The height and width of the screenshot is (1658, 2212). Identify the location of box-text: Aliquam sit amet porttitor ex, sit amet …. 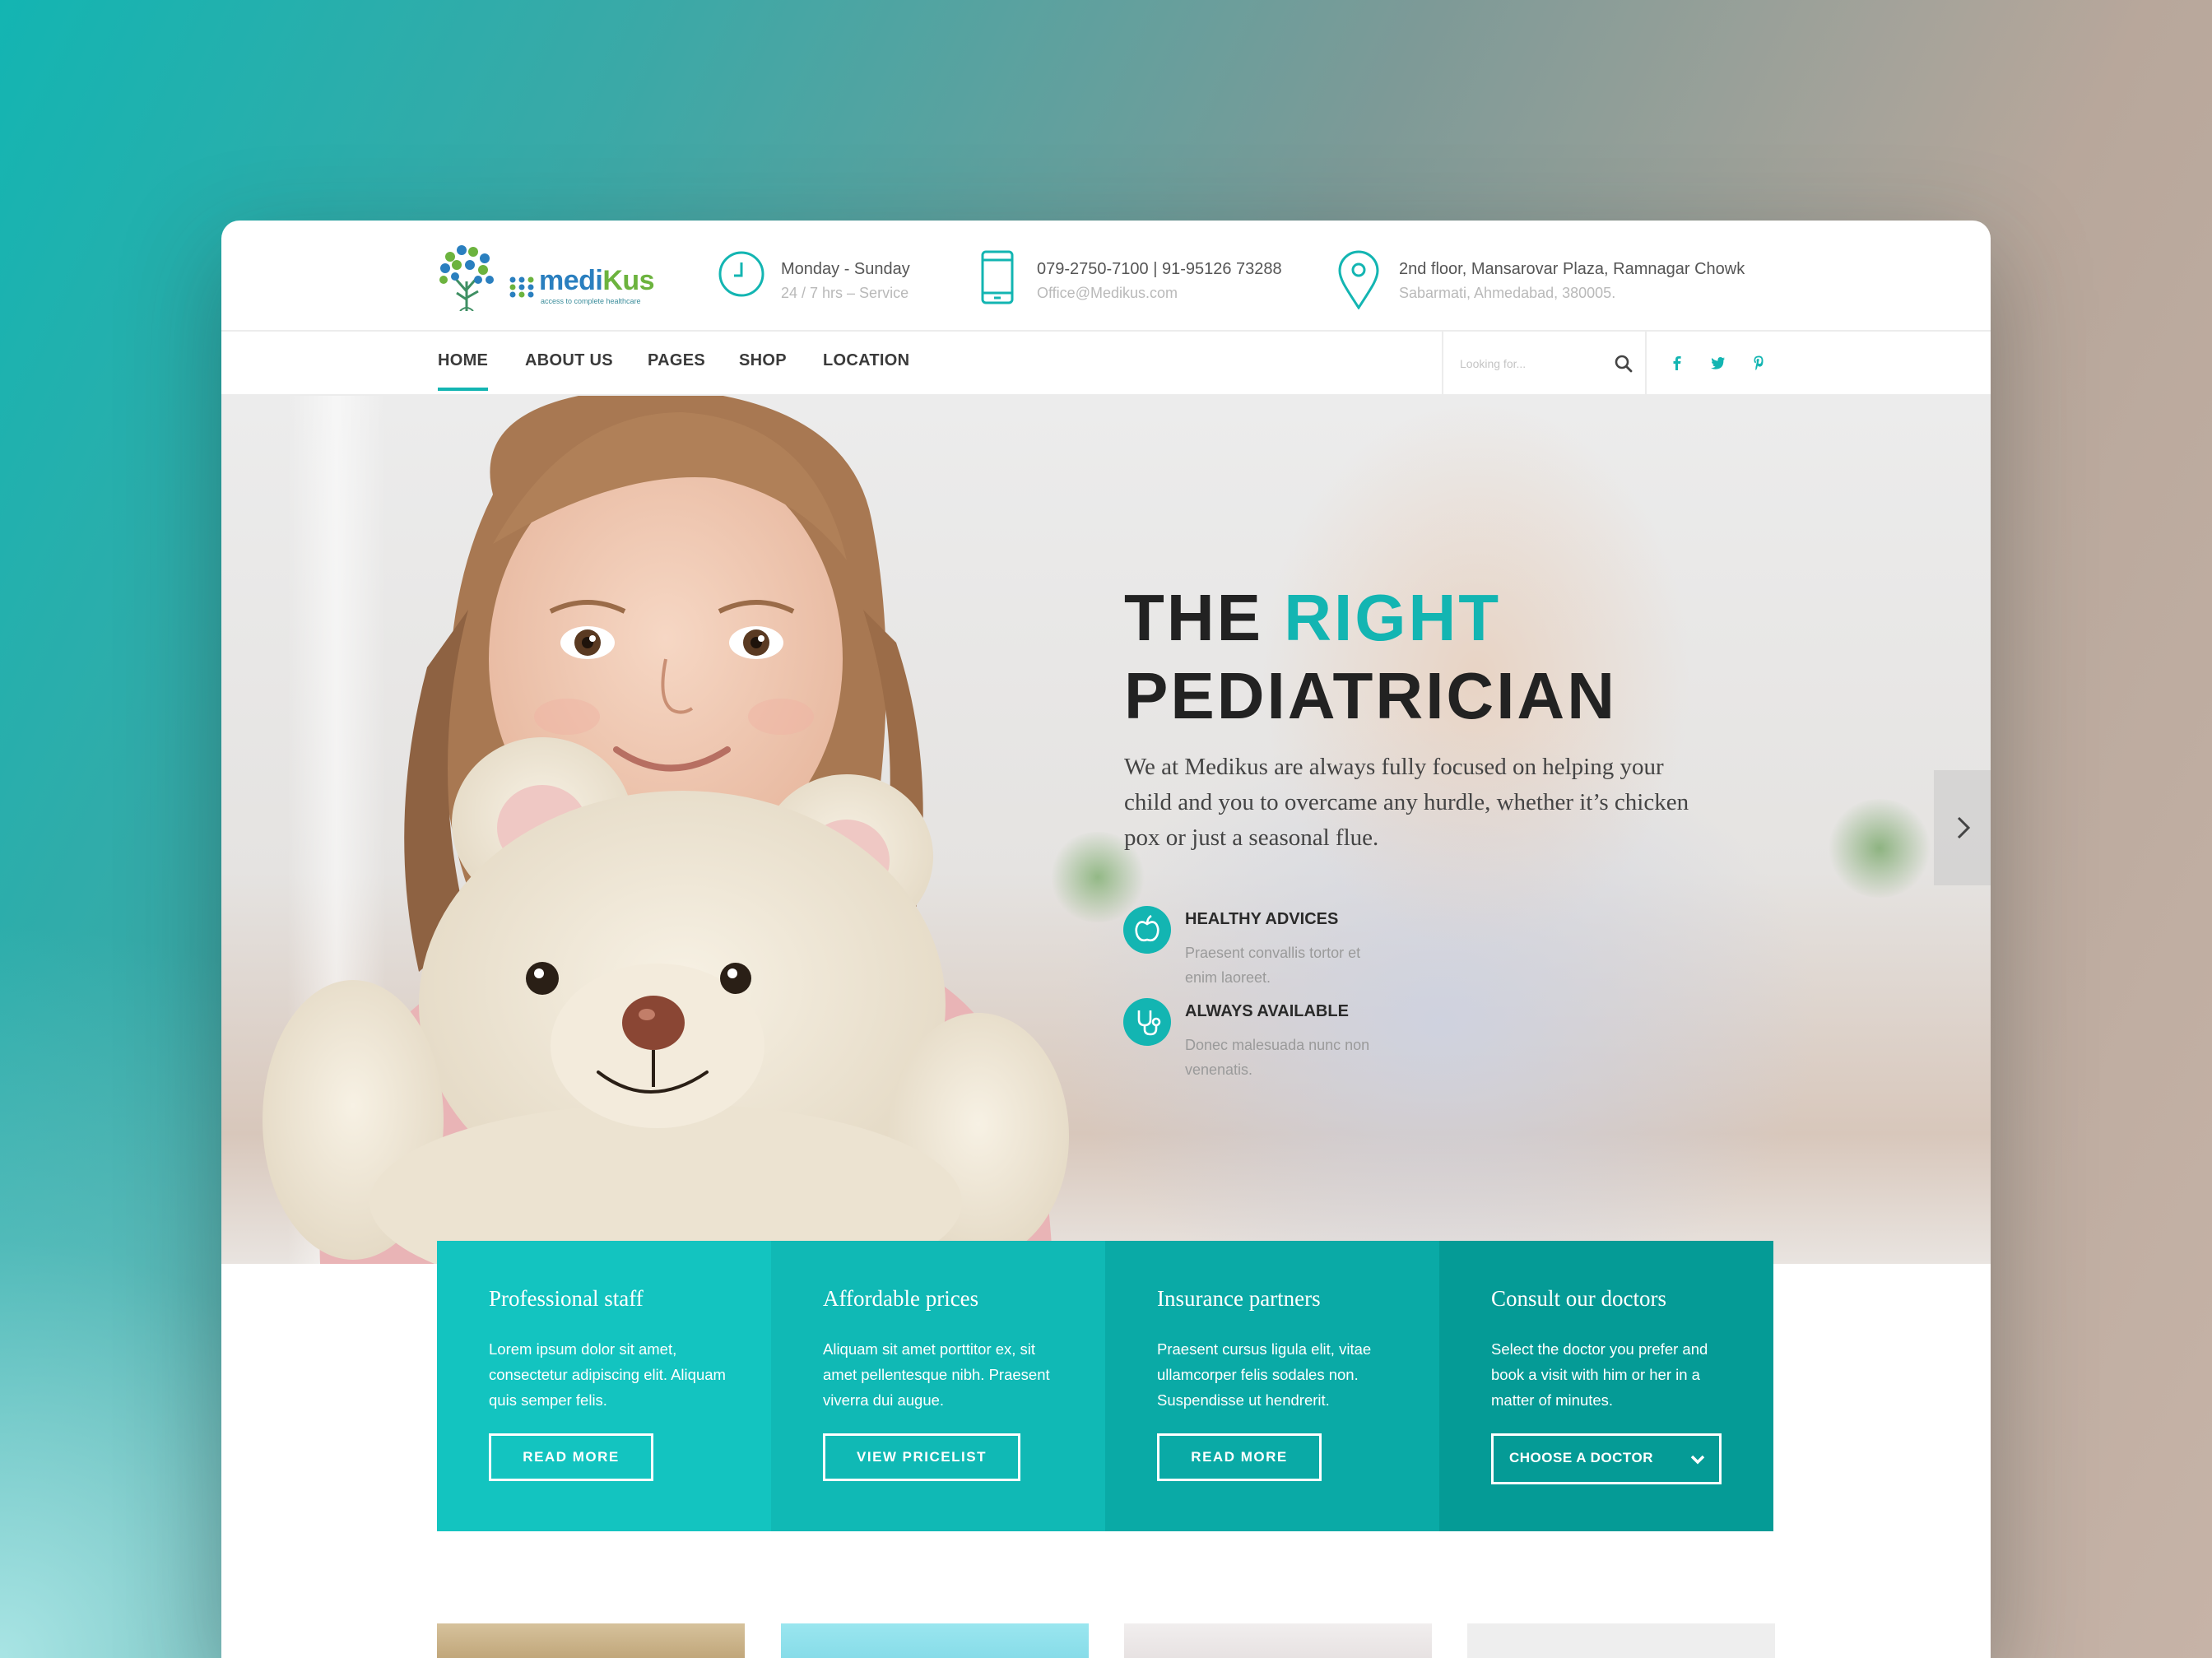
(936, 1374).